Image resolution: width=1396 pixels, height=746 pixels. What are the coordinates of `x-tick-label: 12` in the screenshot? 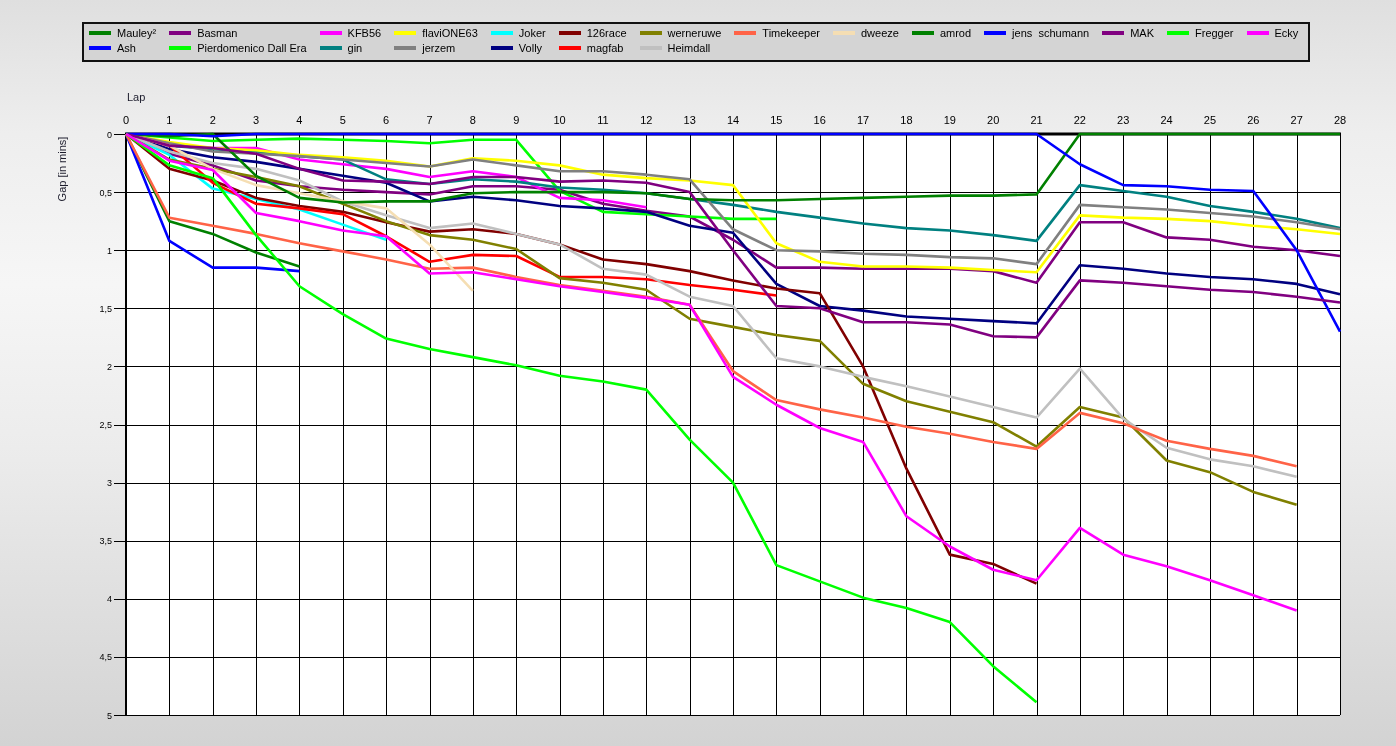 It's located at (646, 120).